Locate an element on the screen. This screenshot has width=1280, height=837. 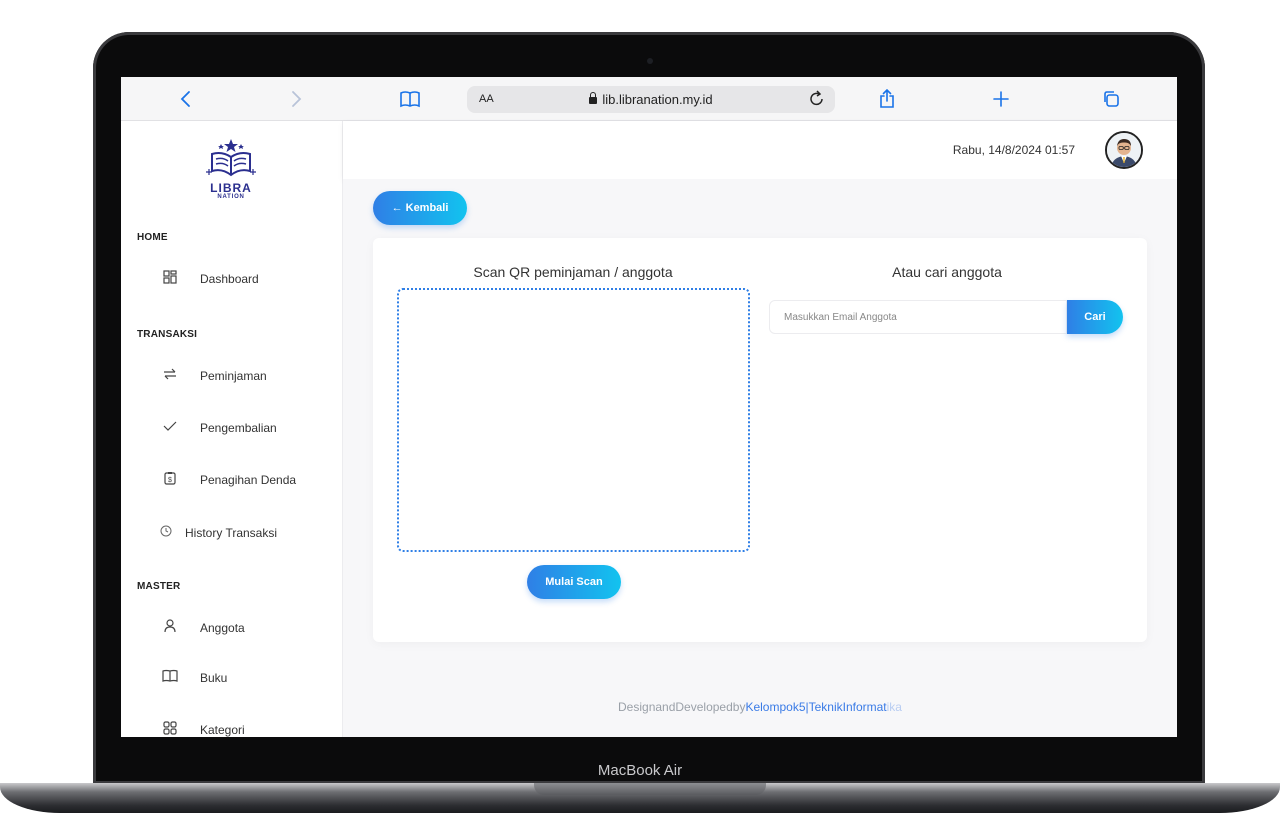
sidebar-item-dashboard: Dashboard is located at coordinates (229, 279).